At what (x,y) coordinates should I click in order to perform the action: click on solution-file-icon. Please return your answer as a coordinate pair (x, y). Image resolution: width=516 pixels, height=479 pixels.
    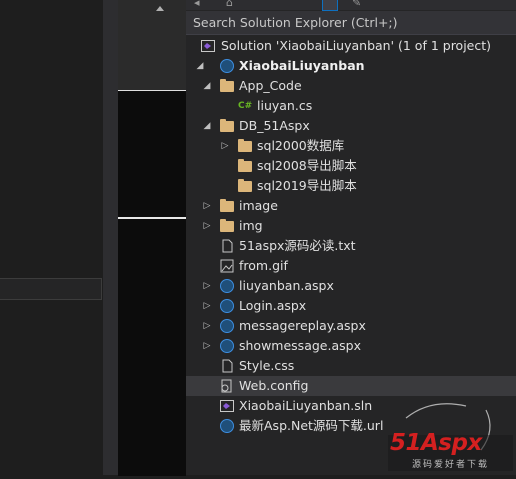
    Looking at the image, I should click on (227, 406).